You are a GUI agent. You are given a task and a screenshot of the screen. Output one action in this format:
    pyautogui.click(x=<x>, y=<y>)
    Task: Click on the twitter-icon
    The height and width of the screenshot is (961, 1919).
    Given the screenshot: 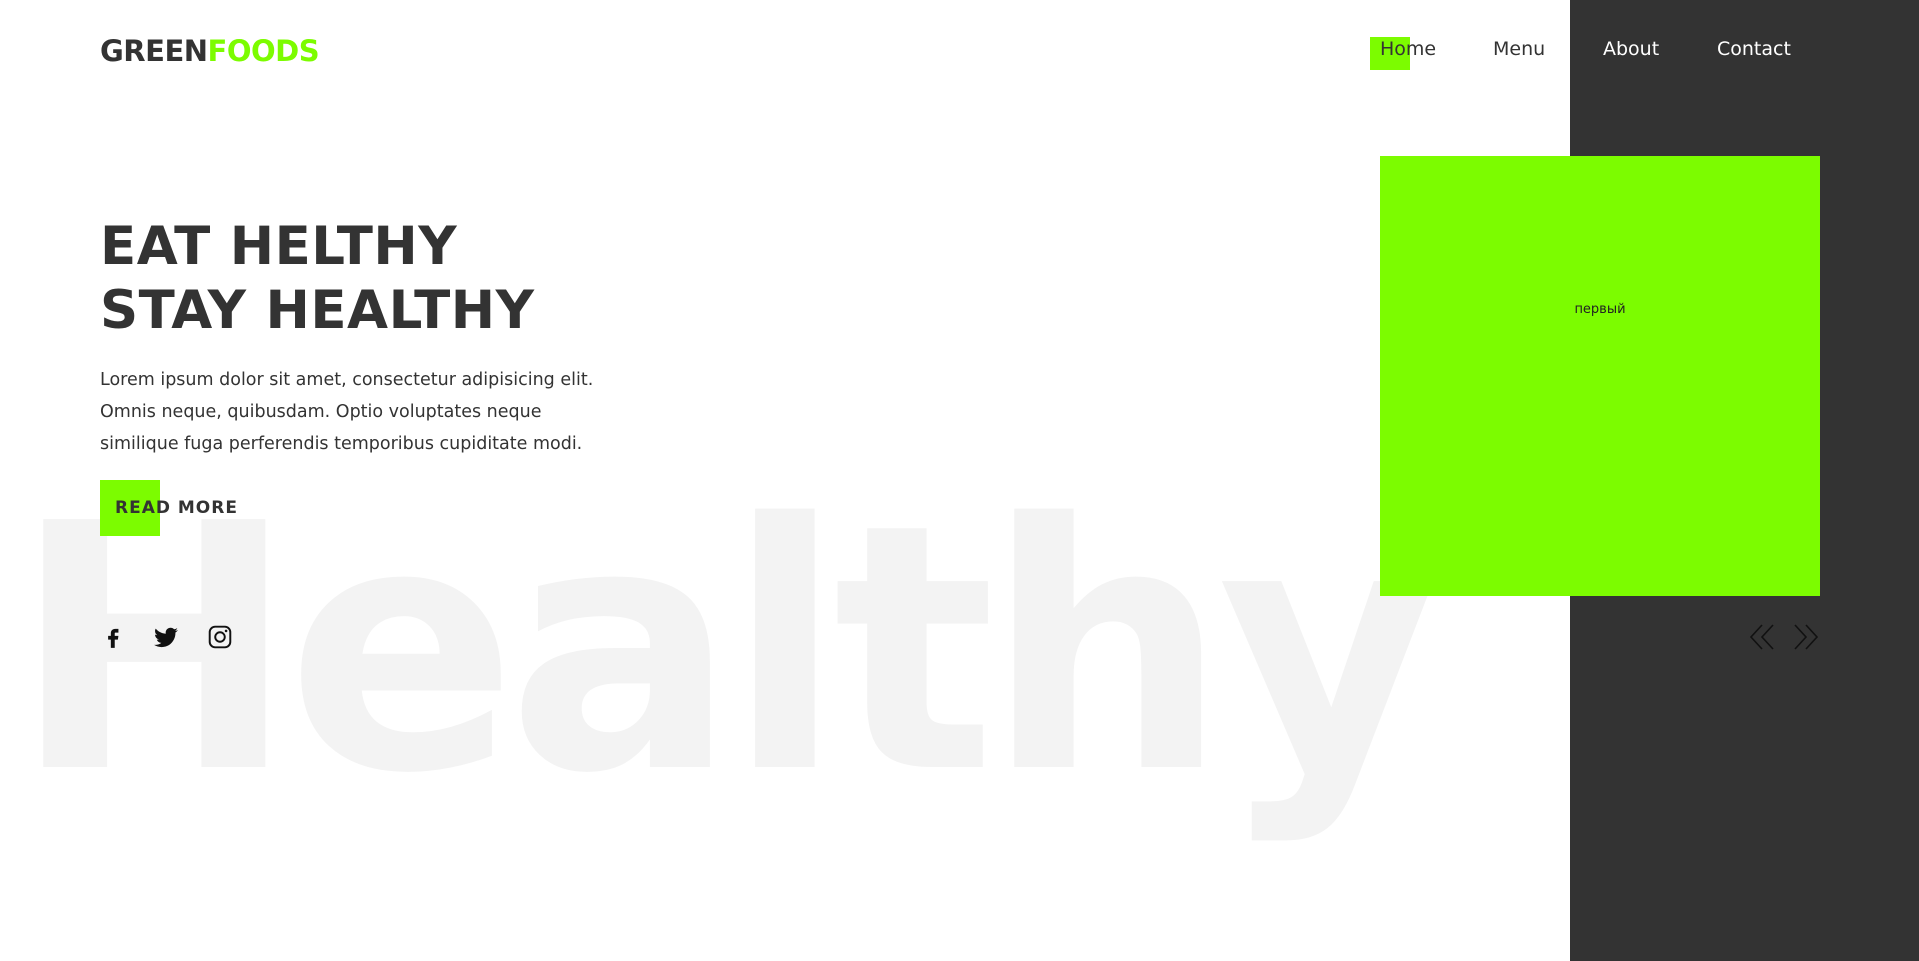 What is the action you would take?
    pyautogui.click(x=166, y=637)
    